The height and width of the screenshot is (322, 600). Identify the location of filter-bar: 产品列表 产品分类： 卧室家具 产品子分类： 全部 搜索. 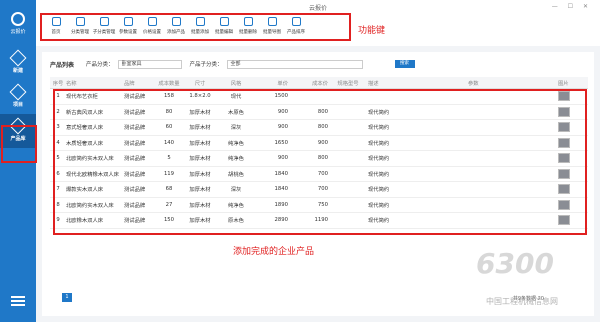
(318, 64).